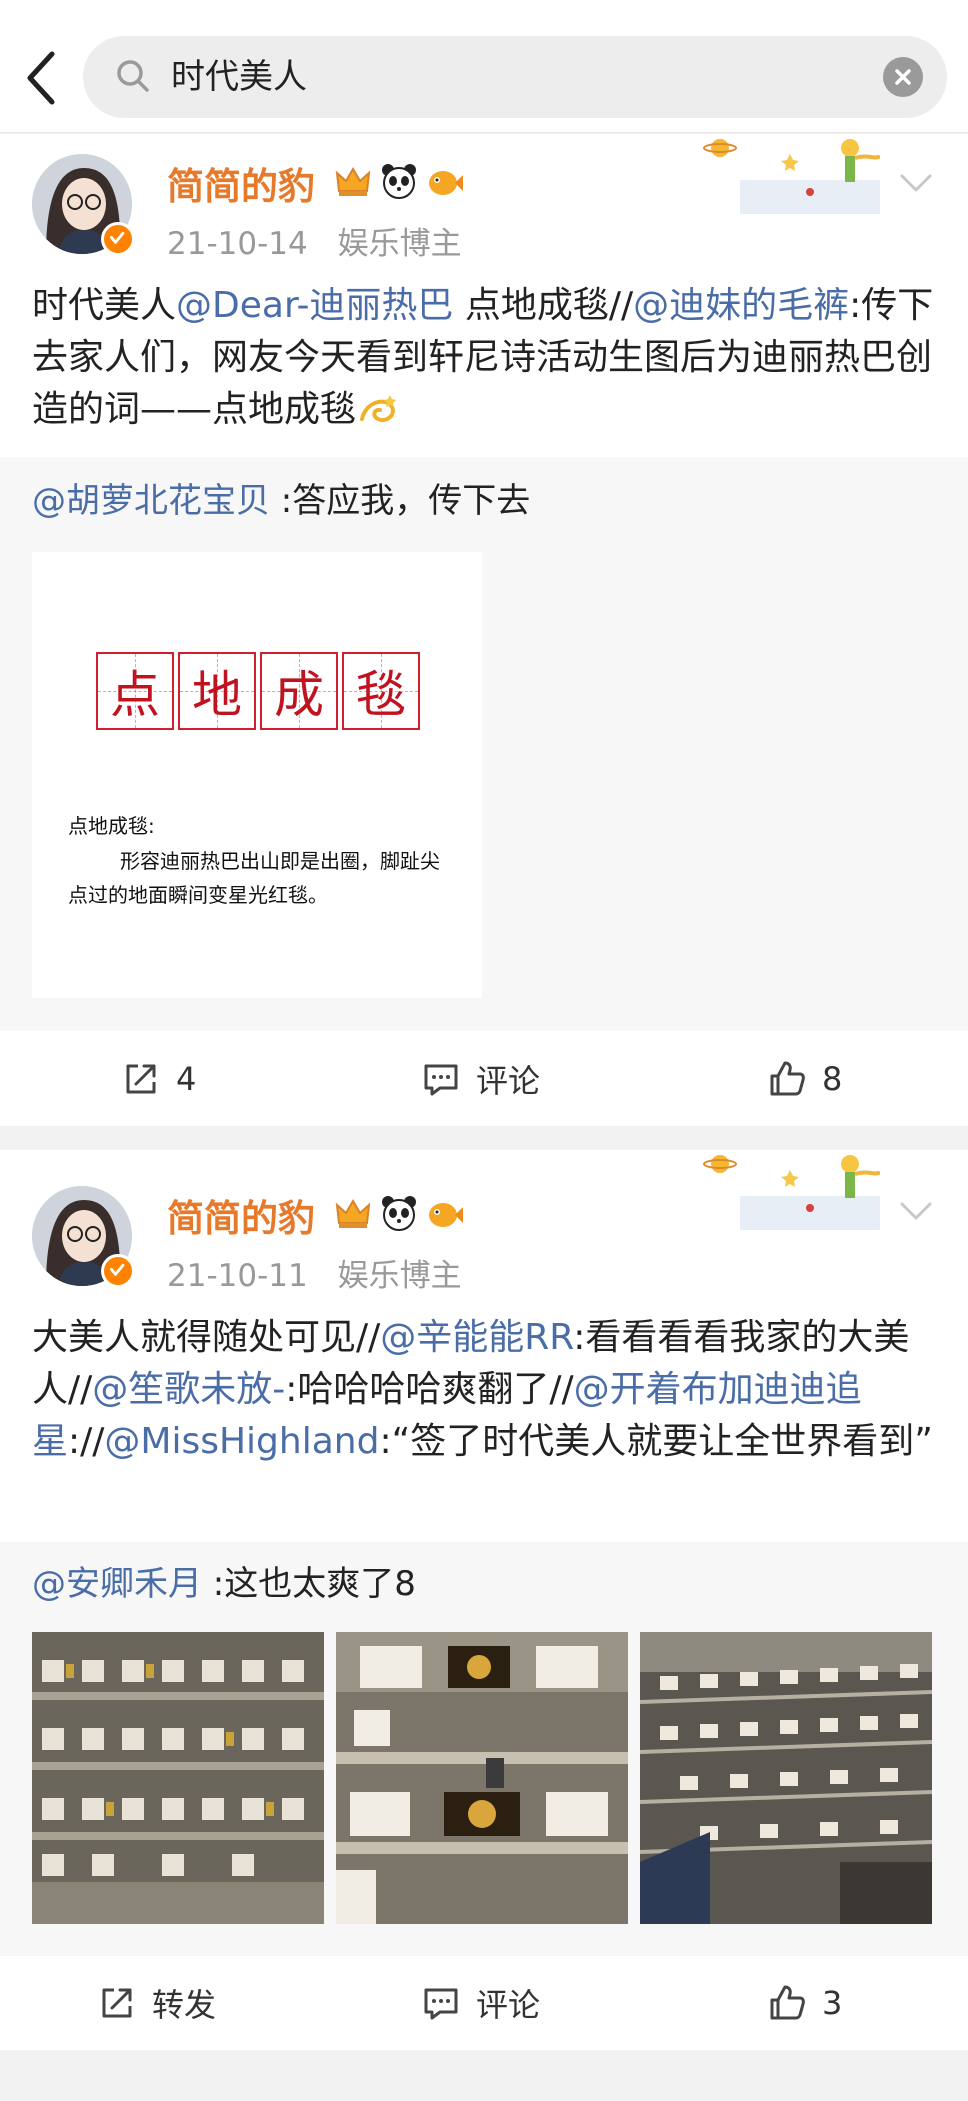 This screenshot has height=2101, width=968. What do you see at coordinates (258, 691) in the screenshot?
I see `idiom-characters: 点 地 成 毯` at bounding box center [258, 691].